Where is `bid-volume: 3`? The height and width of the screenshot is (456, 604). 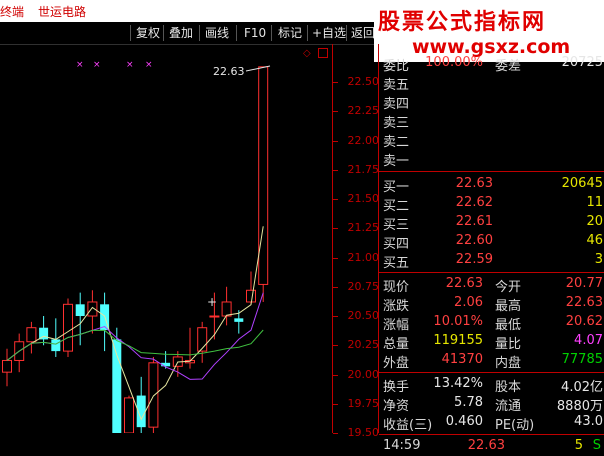 bid-volume: 3 is located at coordinates (598, 259).